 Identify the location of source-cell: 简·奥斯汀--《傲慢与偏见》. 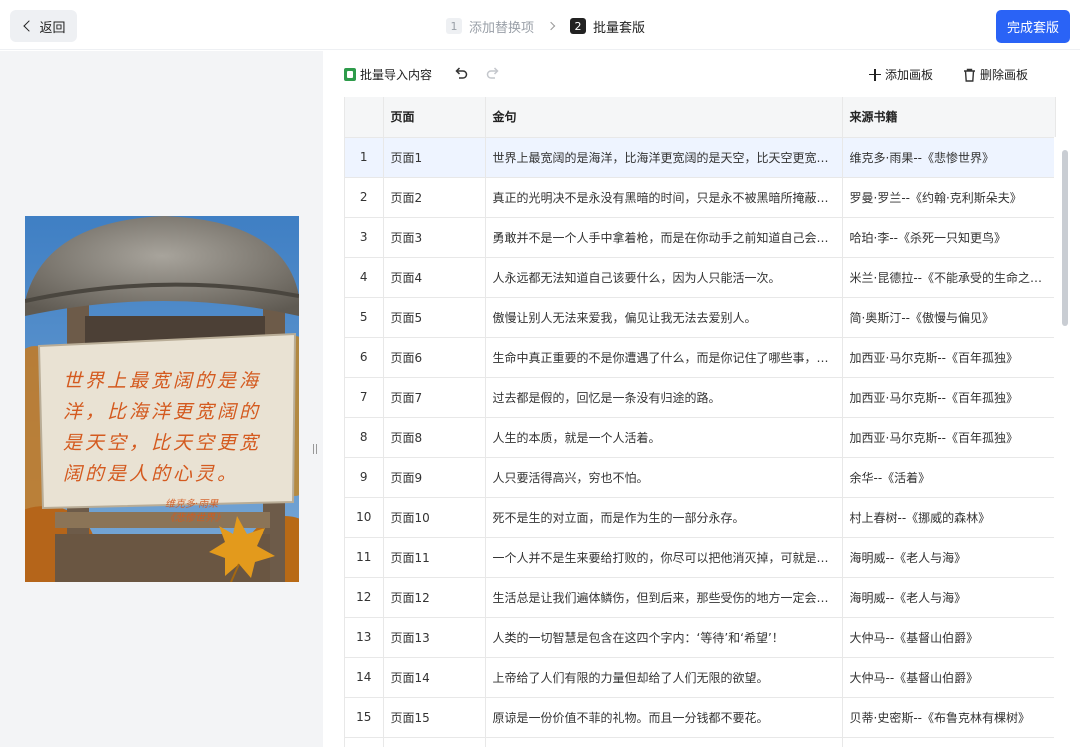
(949, 317).